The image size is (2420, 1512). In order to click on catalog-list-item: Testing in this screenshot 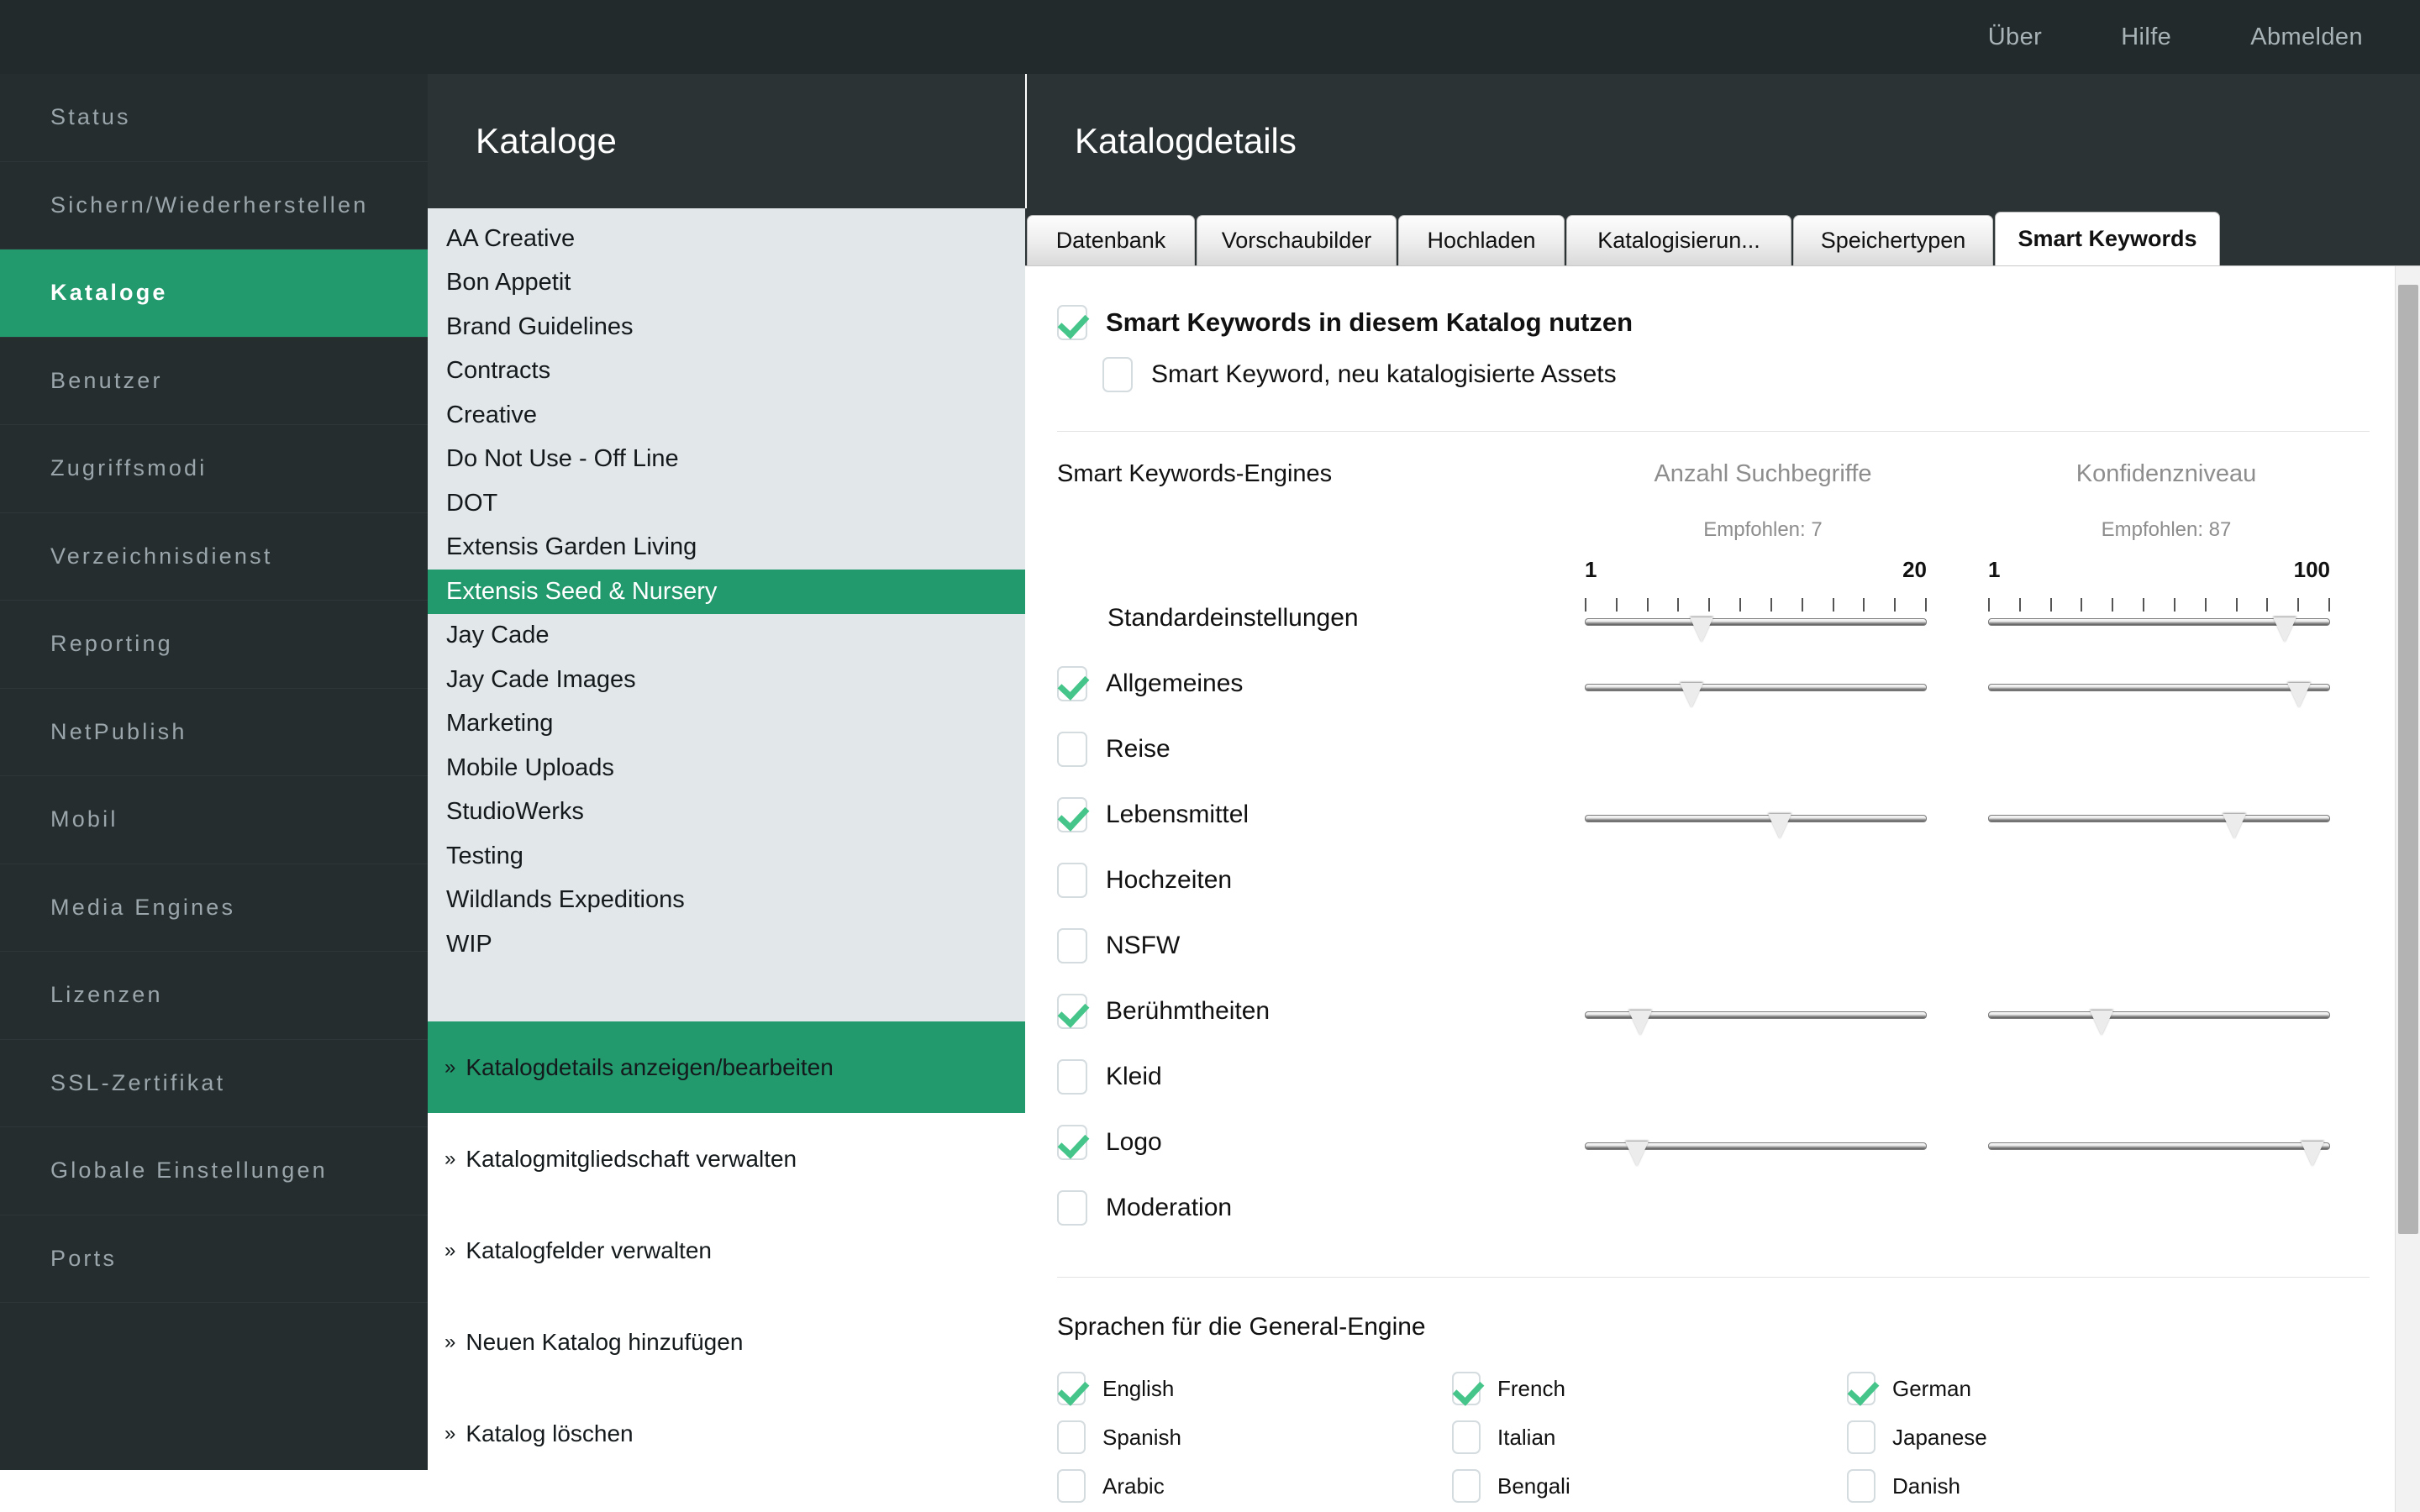, I will do `click(726, 856)`.